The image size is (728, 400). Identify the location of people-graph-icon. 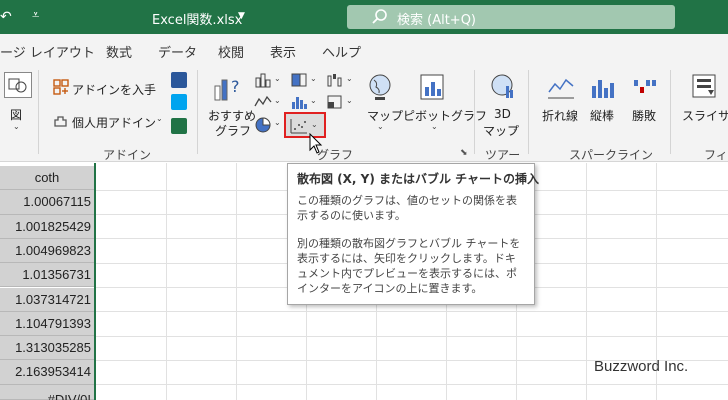
(179, 126).